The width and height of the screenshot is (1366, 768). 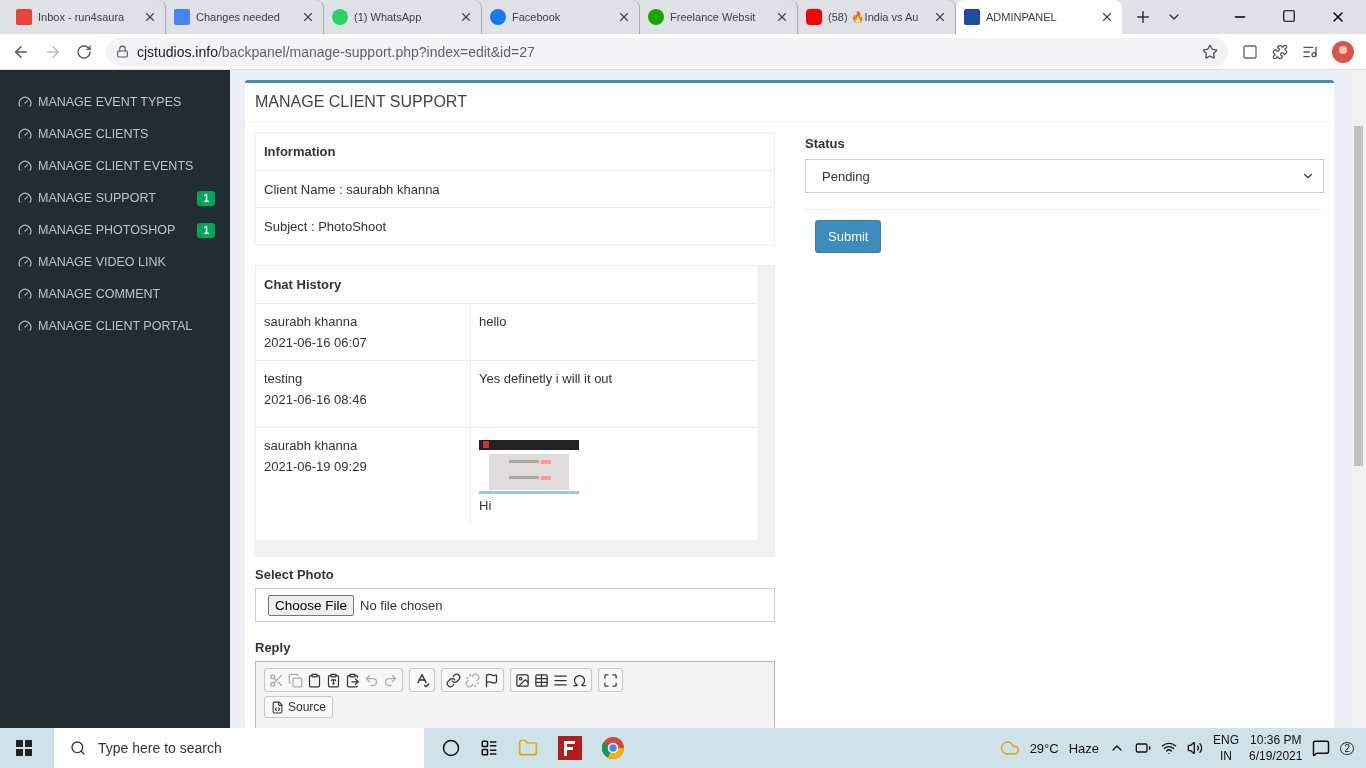 What do you see at coordinates (1343, 51) in the screenshot?
I see `avatar` at bounding box center [1343, 51].